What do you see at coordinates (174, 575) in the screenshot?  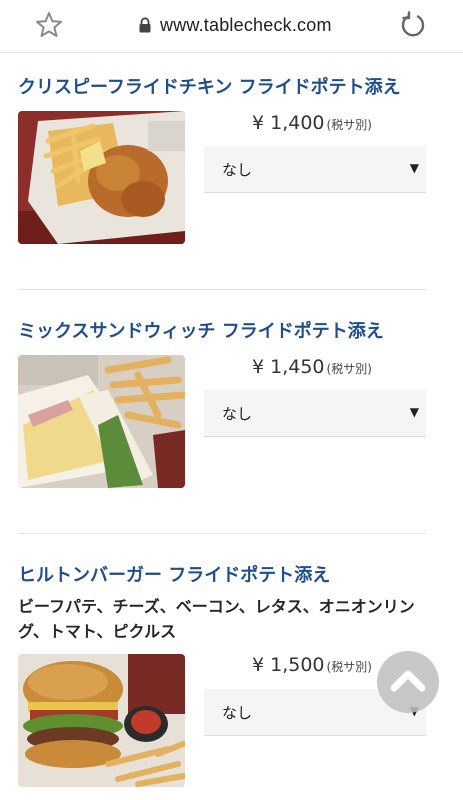 I see `item-title: ヒルトンバーガー フライドポテト添え` at bounding box center [174, 575].